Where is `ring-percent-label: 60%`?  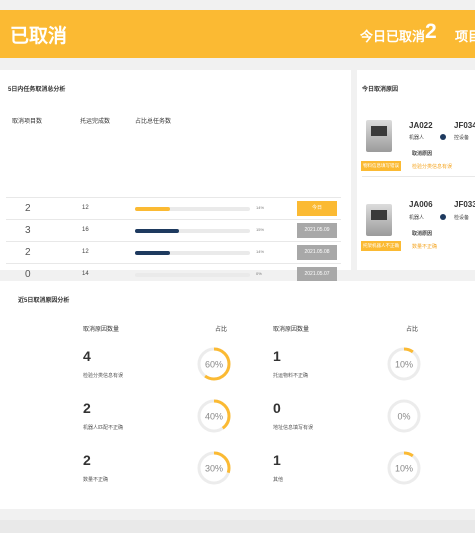 ring-percent-label: 60% is located at coordinates (214, 365).